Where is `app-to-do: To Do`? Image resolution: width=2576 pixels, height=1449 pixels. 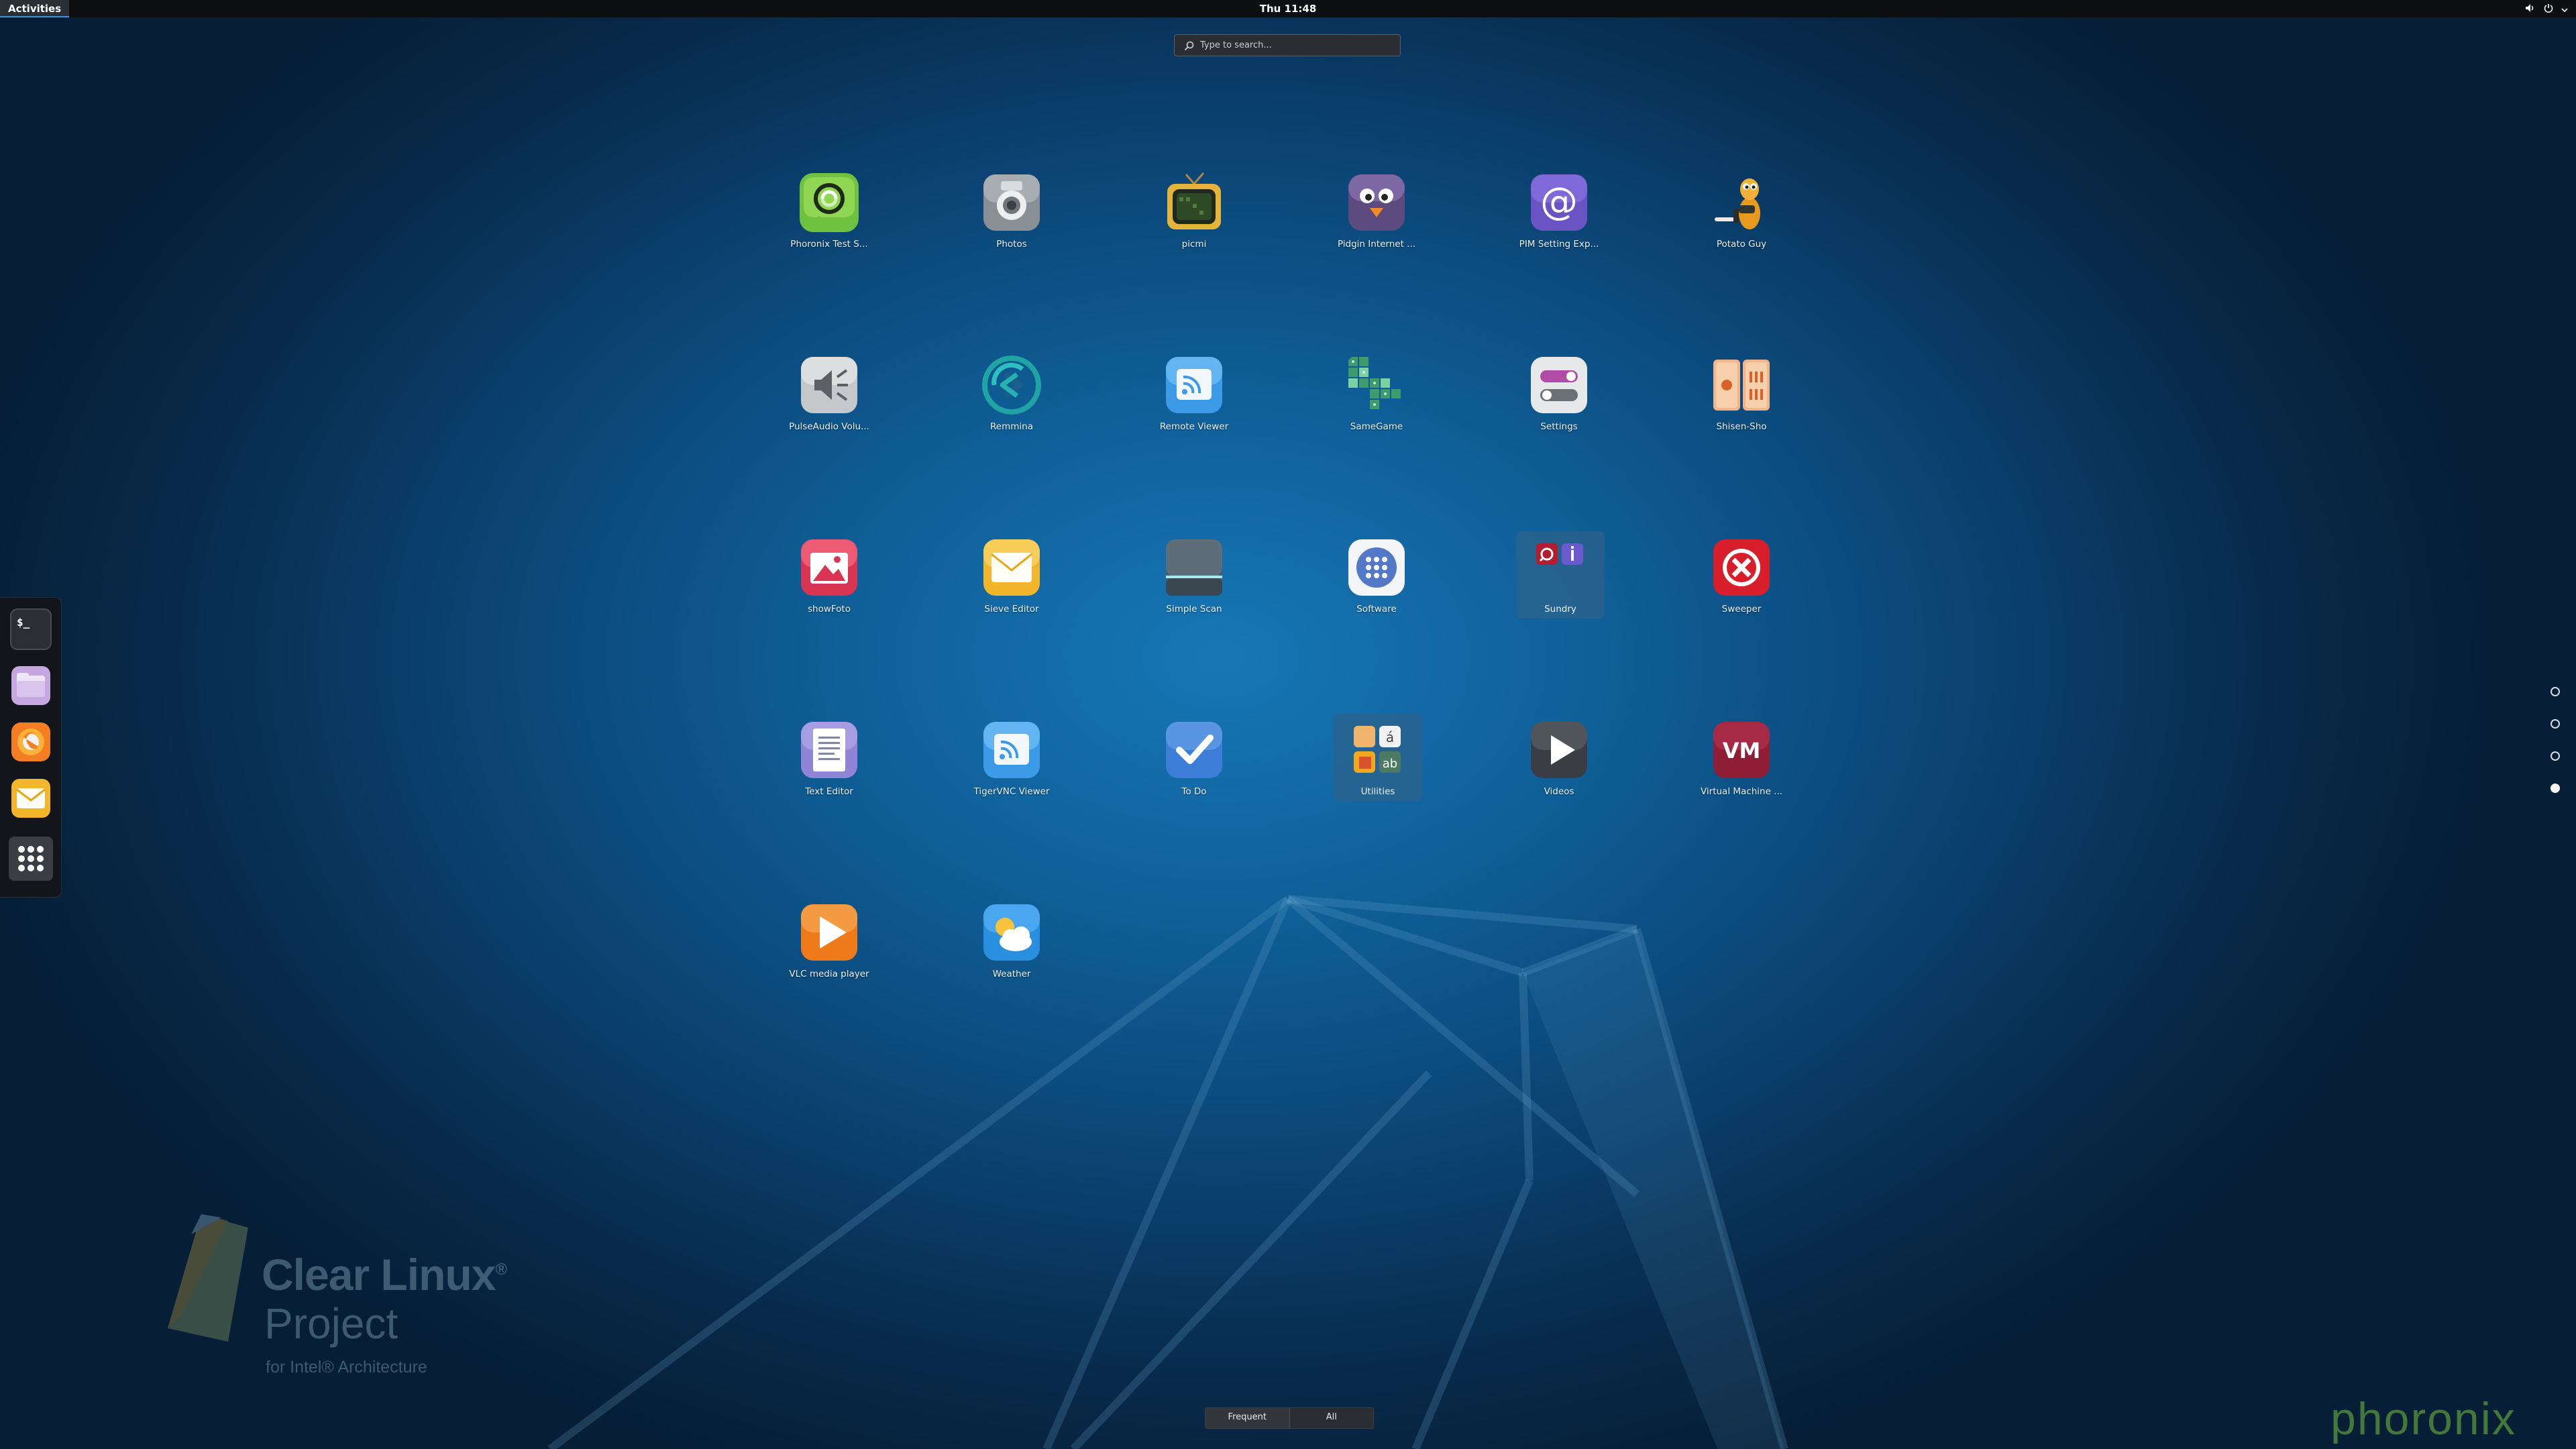 app-to-do: To Do is located at coordinates (1194, 783).